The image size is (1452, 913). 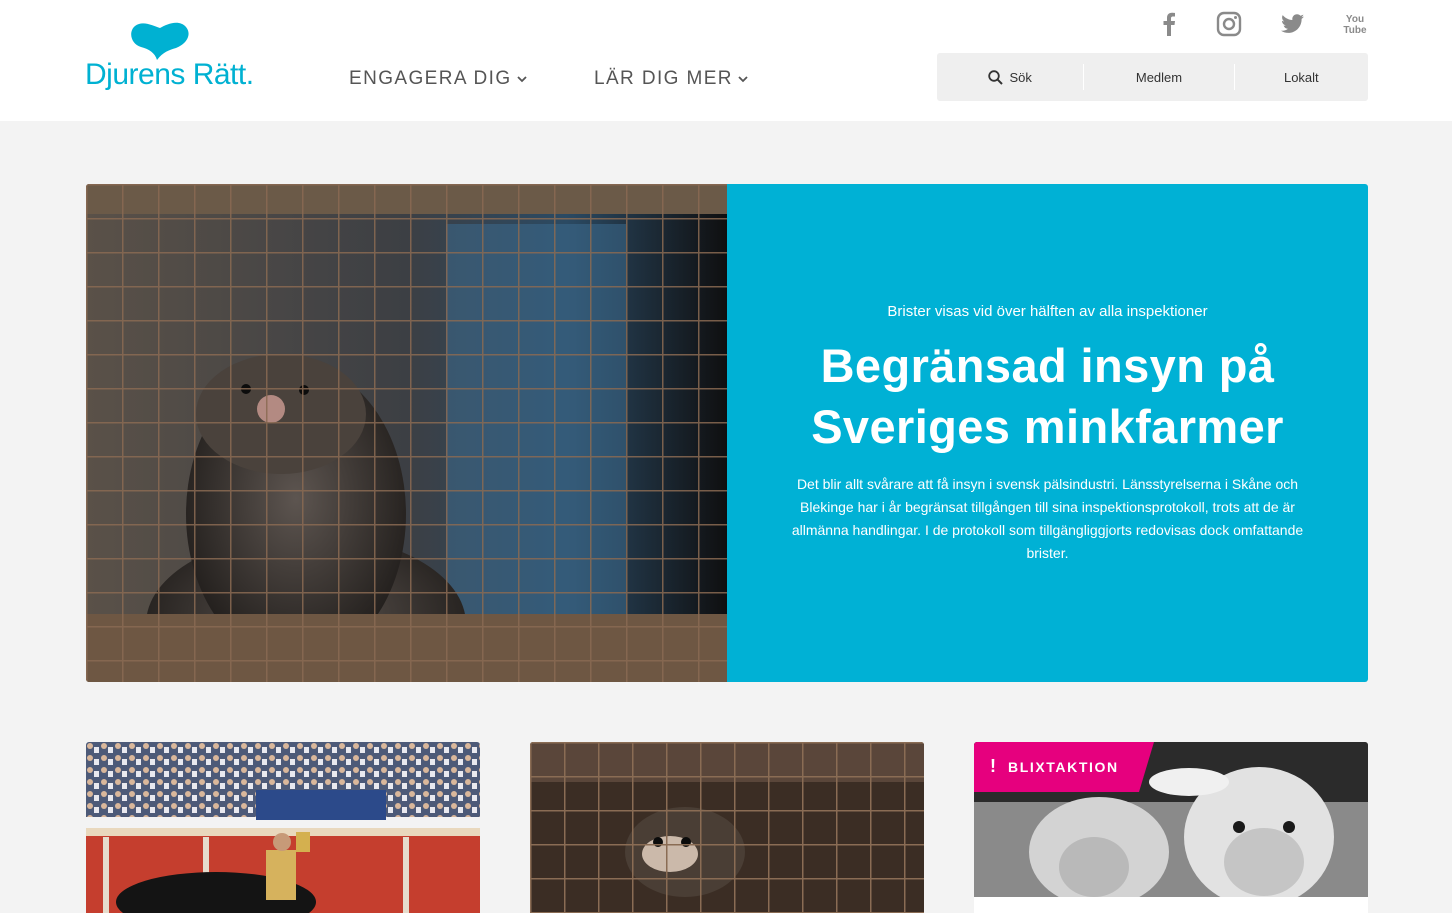 I want to click on svg-text: You, so click(x=1355, y=19).